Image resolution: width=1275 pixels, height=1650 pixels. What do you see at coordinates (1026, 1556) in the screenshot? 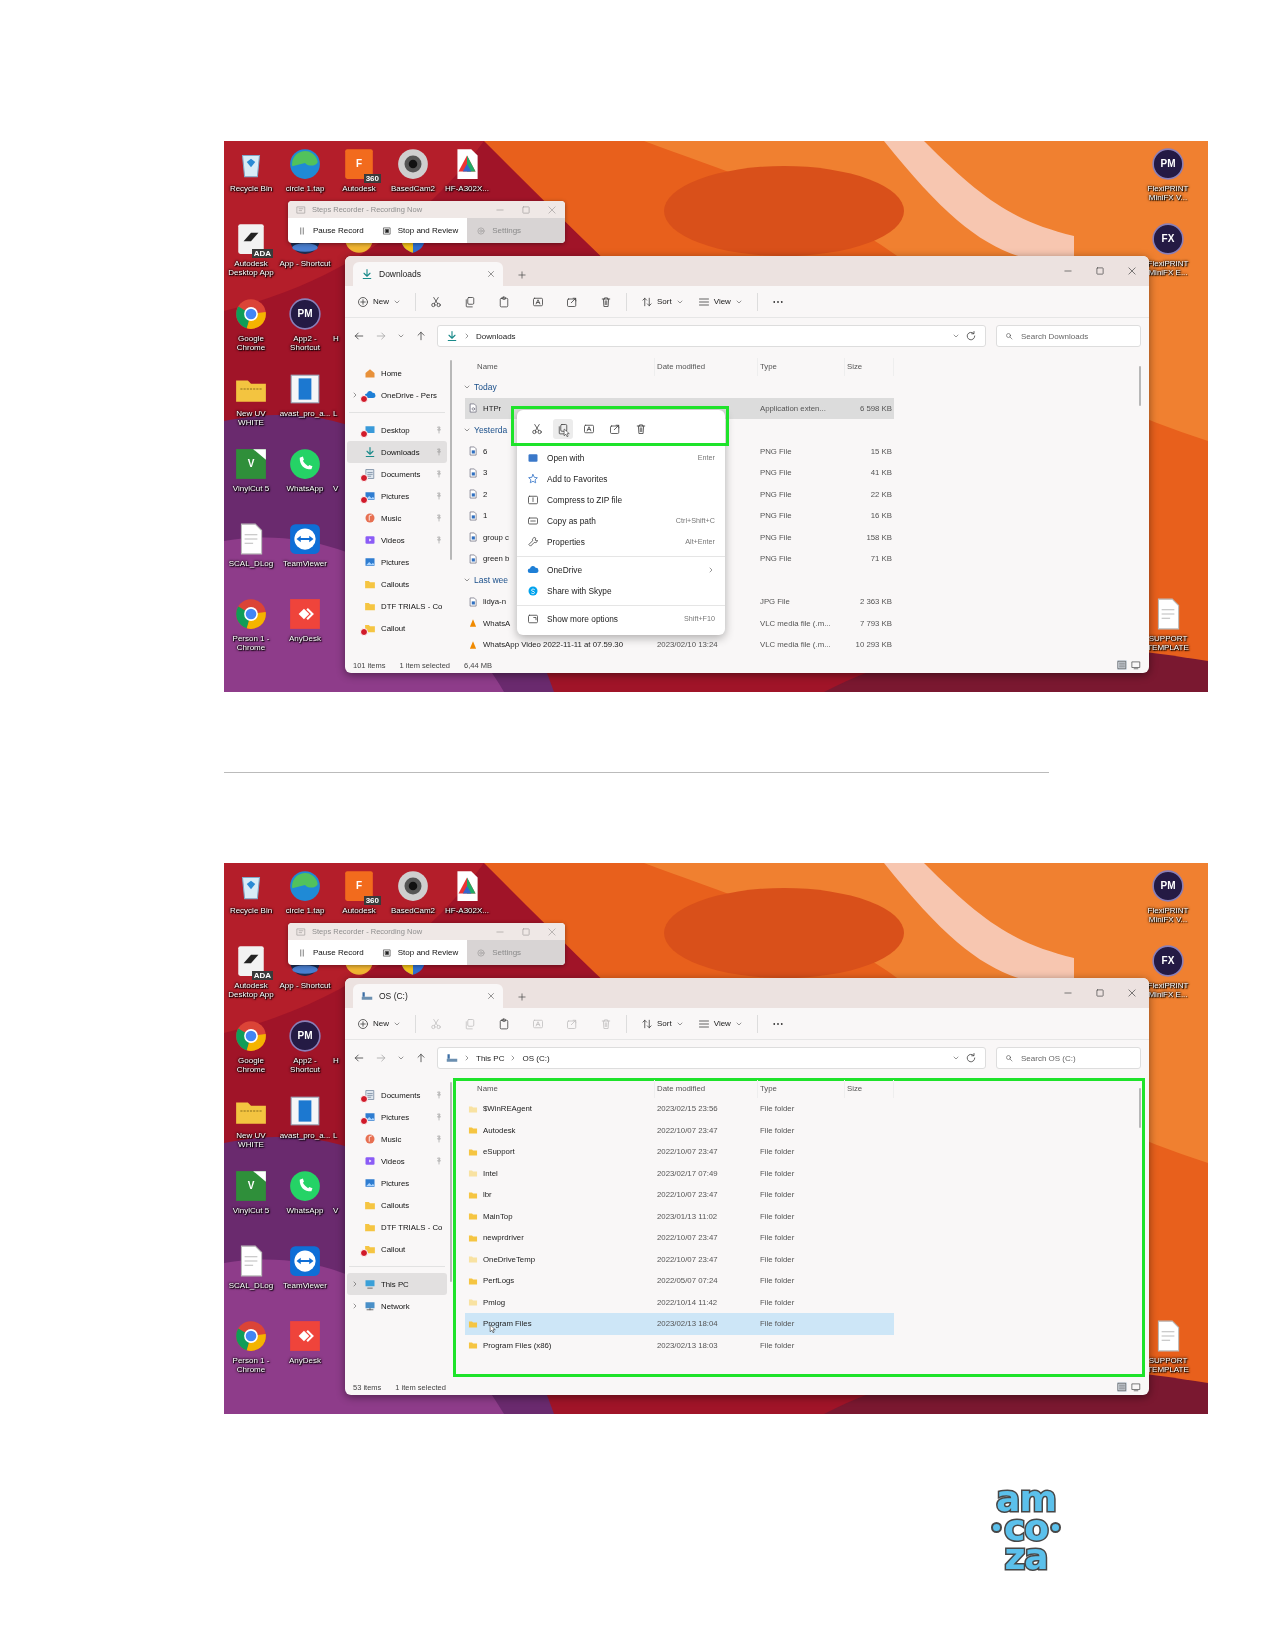
I see `logo-text: za` at bounding box center [1026, 1556].